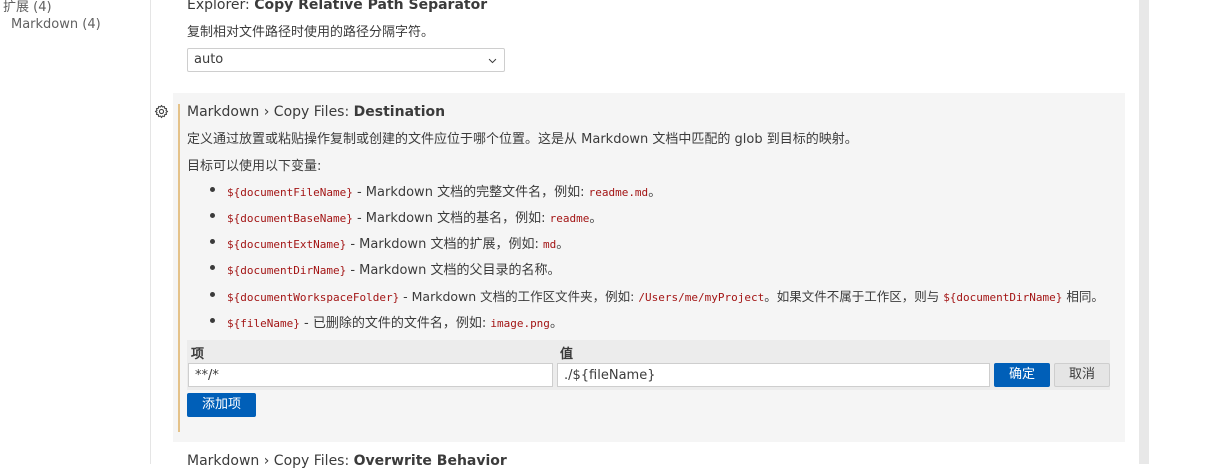 This screenshot has height=469, width=1217. What do you see at coordinates (569, 218) in the screenshot?
I see `variable-example: readme` at bounding box center [569, 218].